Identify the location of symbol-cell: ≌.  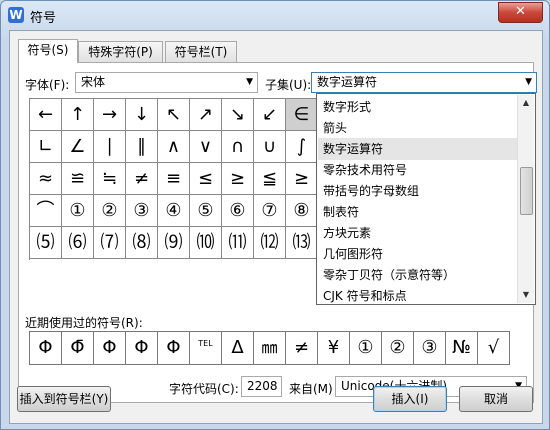
(78, 179).